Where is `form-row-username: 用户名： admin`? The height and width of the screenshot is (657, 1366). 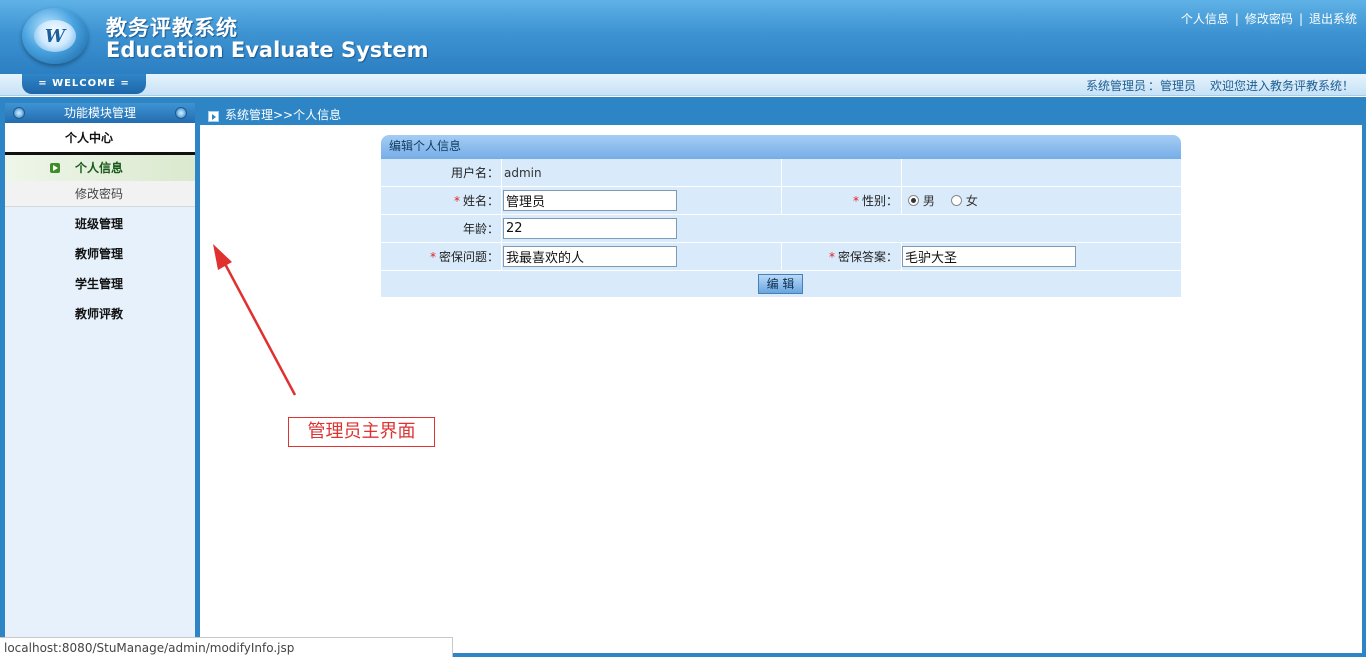
form-row-username: 用户名： admin is located at coordinates (781, 173).